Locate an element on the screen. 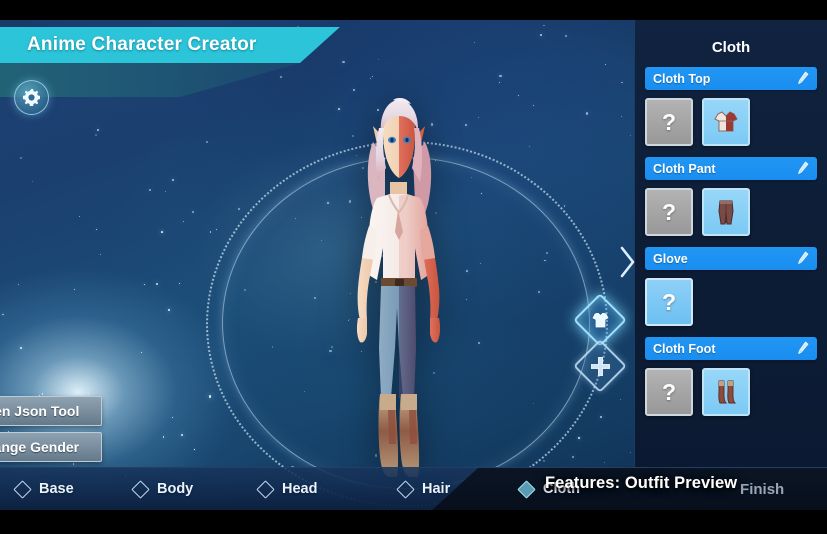 The height and width of the screenshot is (534, 827). category-header-glove: Glove is located at coordinates (731, 258).